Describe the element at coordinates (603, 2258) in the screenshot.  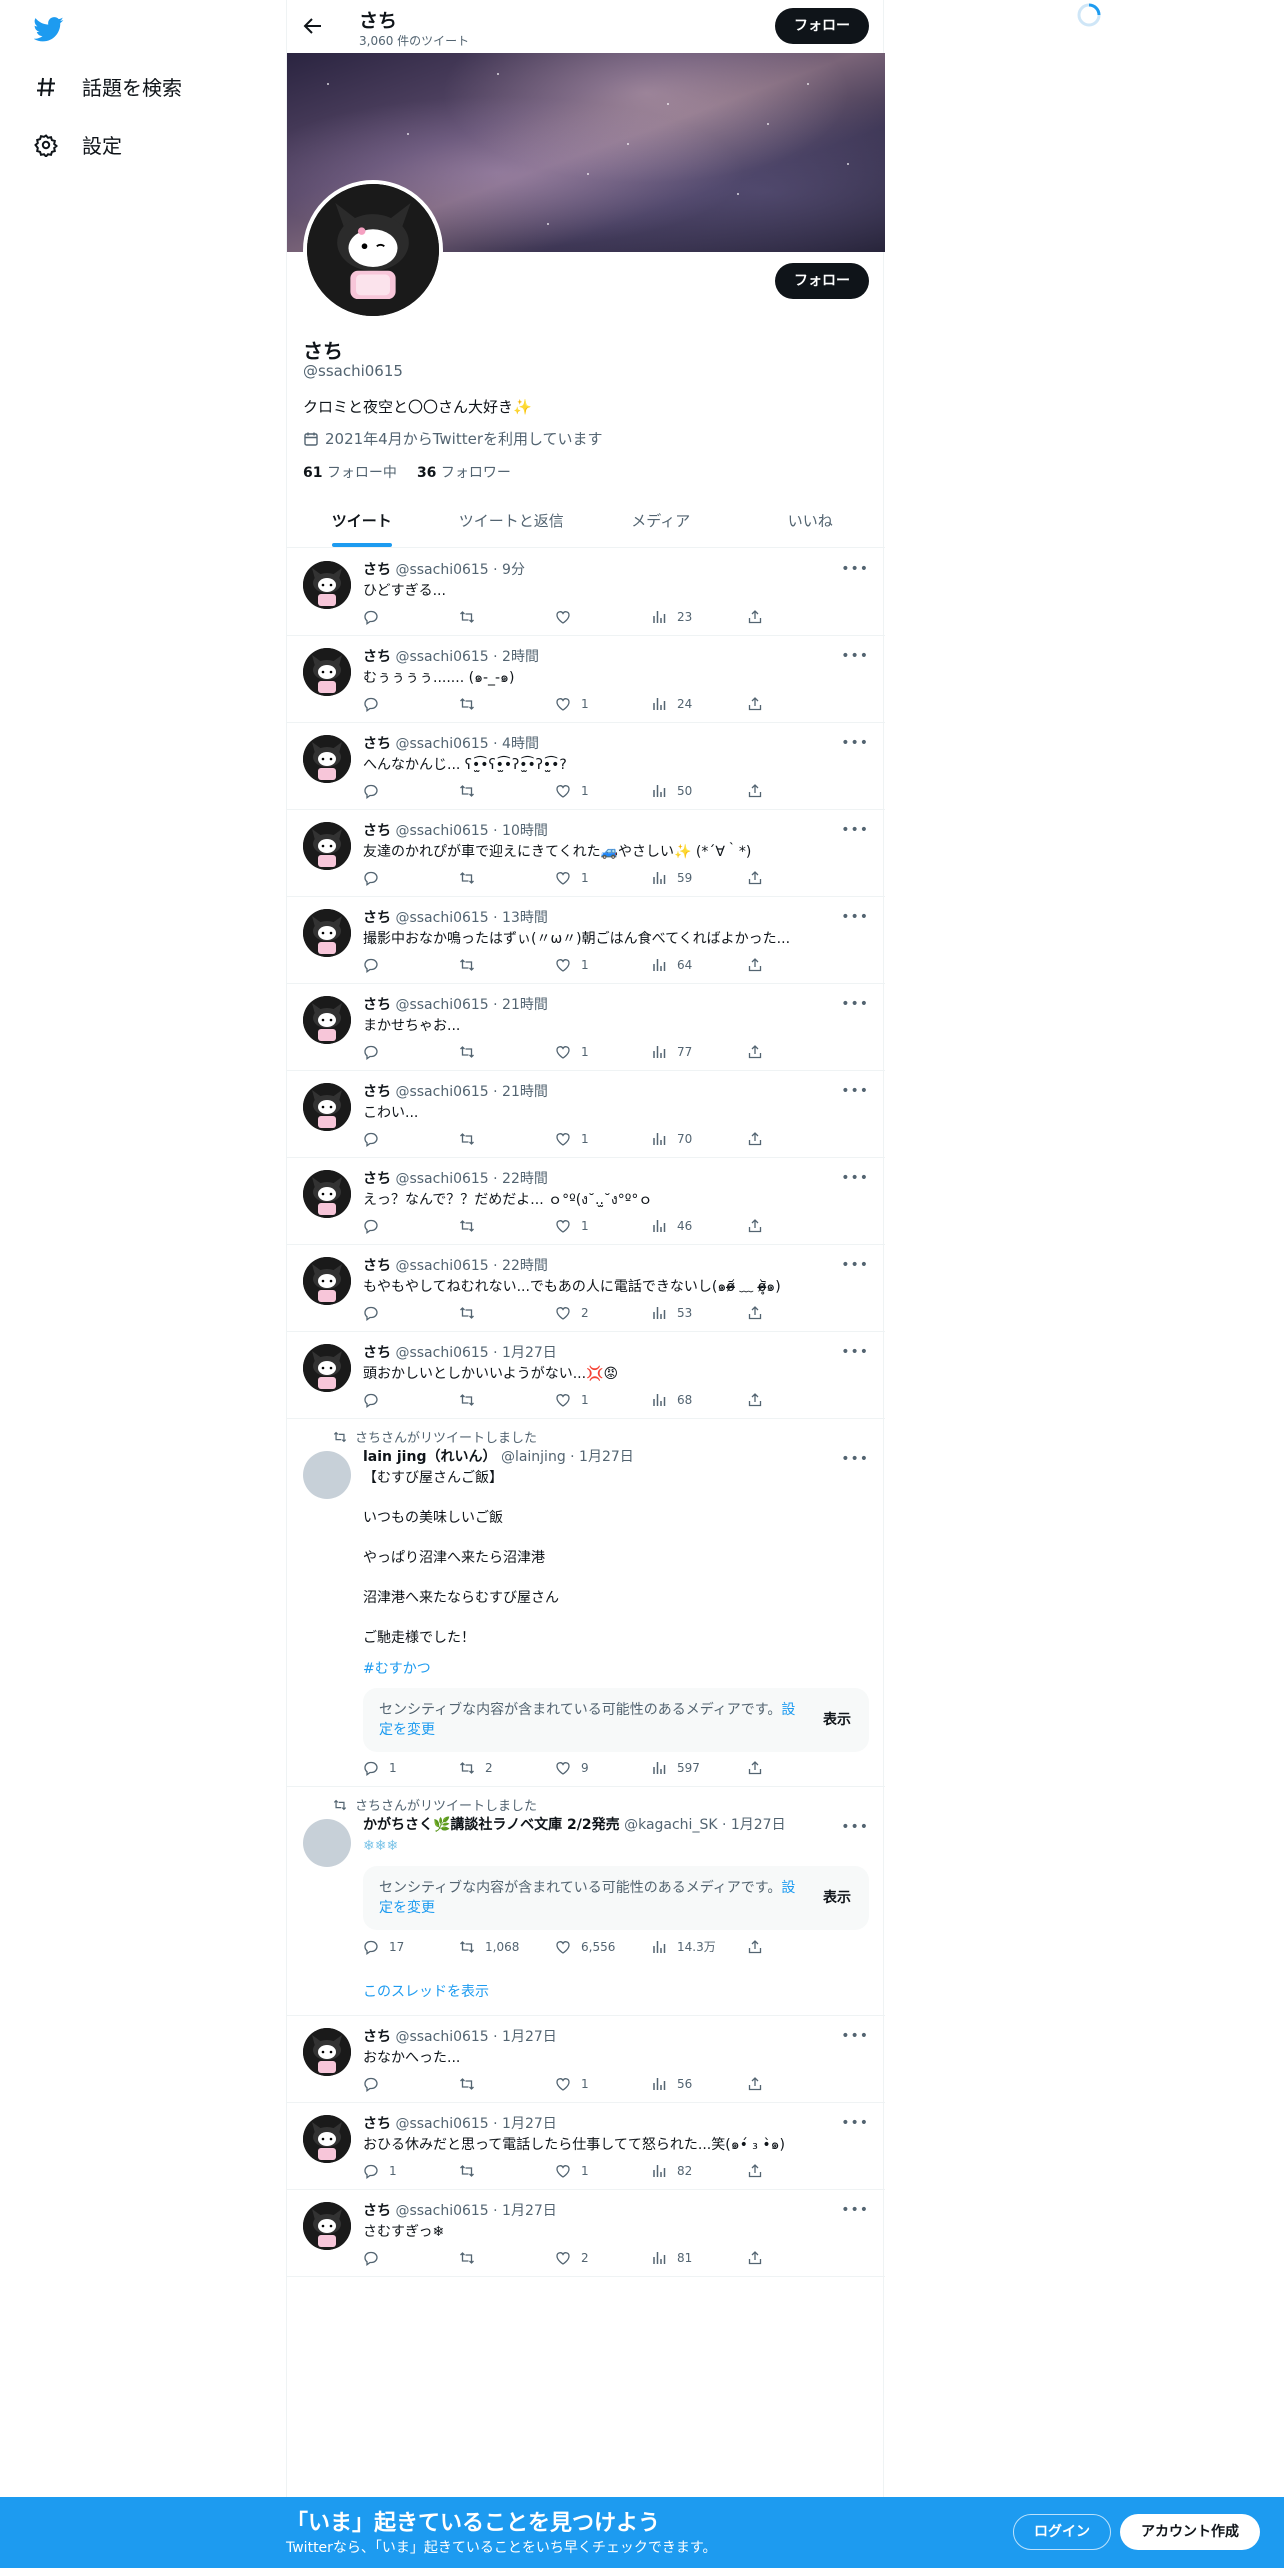
I see `like-button: 2` at that location.